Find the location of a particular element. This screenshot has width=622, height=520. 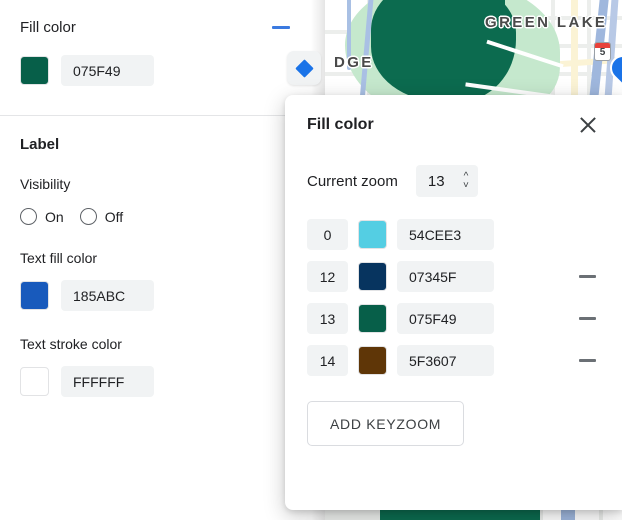

text-stroke-color-row: FFFFFF is located at coordinates (155, 381).